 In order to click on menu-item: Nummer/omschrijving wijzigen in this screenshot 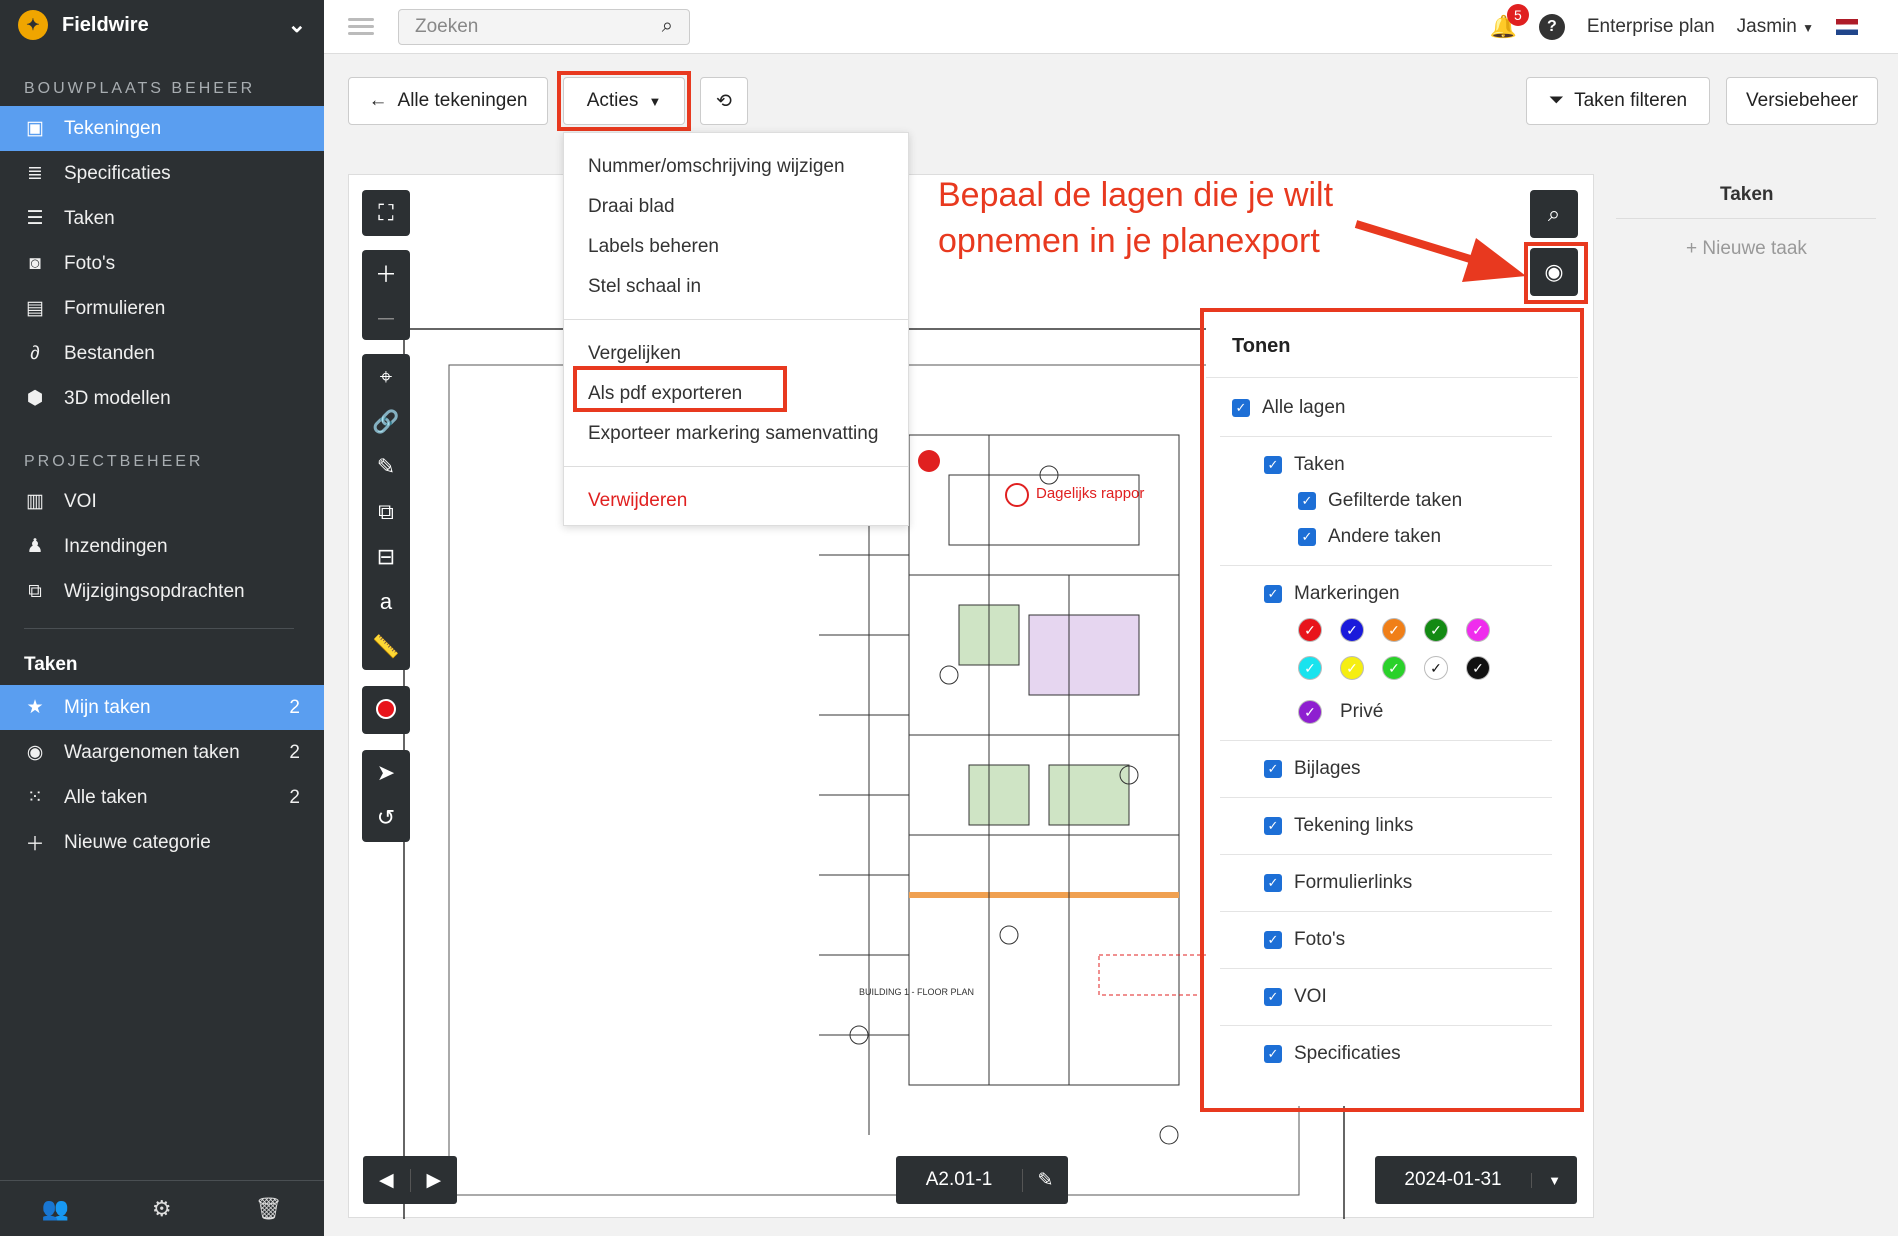, I will do `click(736, 167)`.